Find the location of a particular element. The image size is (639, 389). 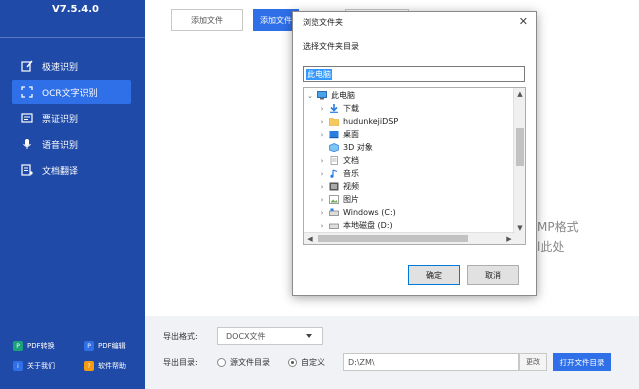

tree-item-label: hudunkejiDSP is located at coordinates (371, 121).